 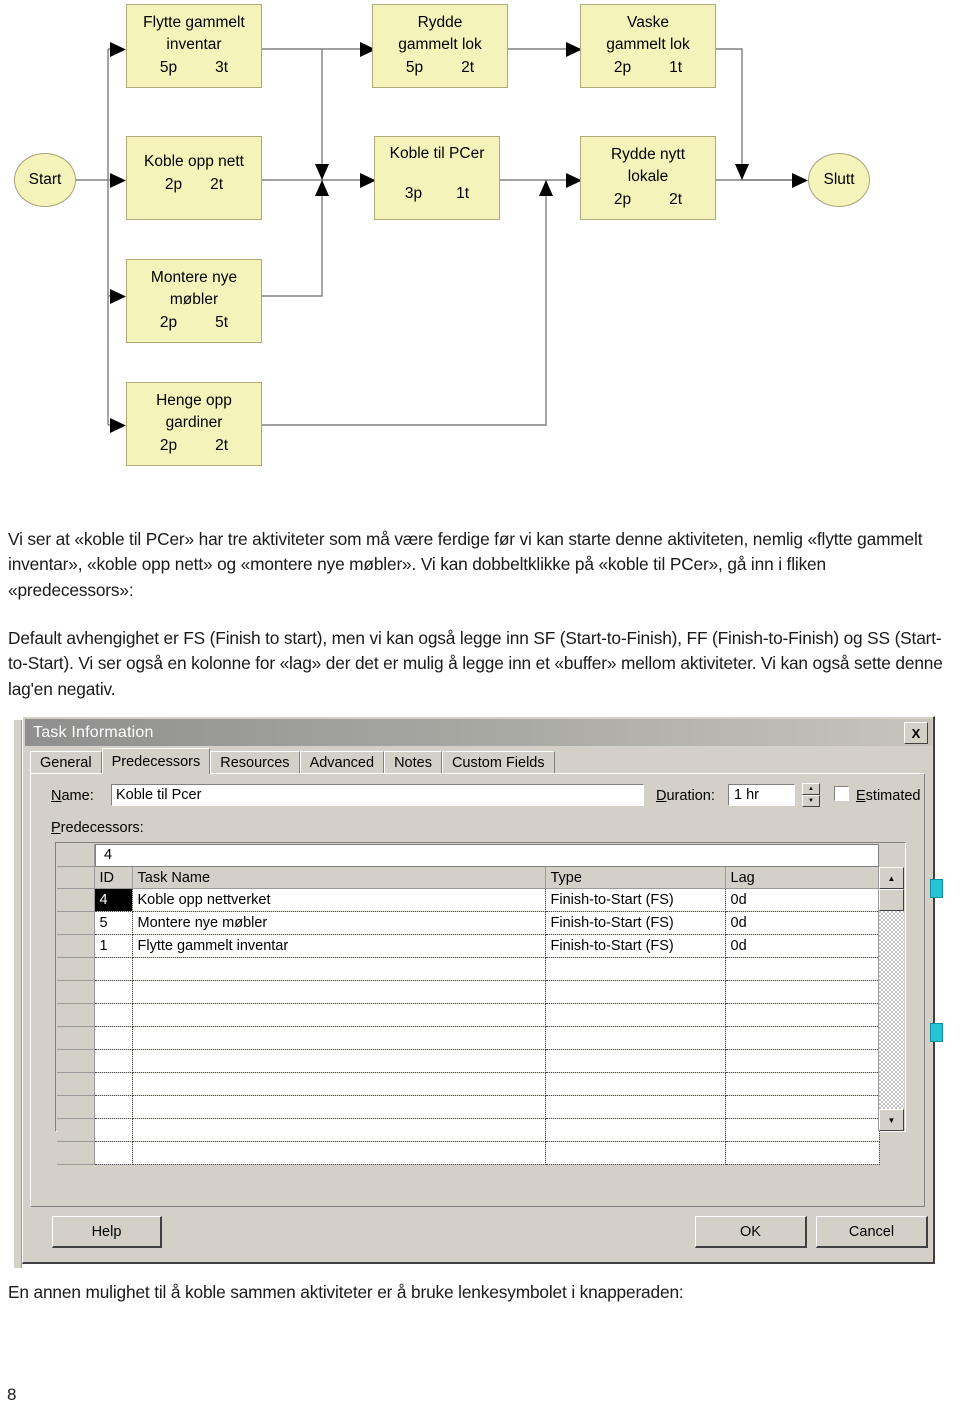 What do you see at coordinates (872, 1232) in the screenshot?
I see `cancel-button: Cancel` at bounding box center [872, 1232].